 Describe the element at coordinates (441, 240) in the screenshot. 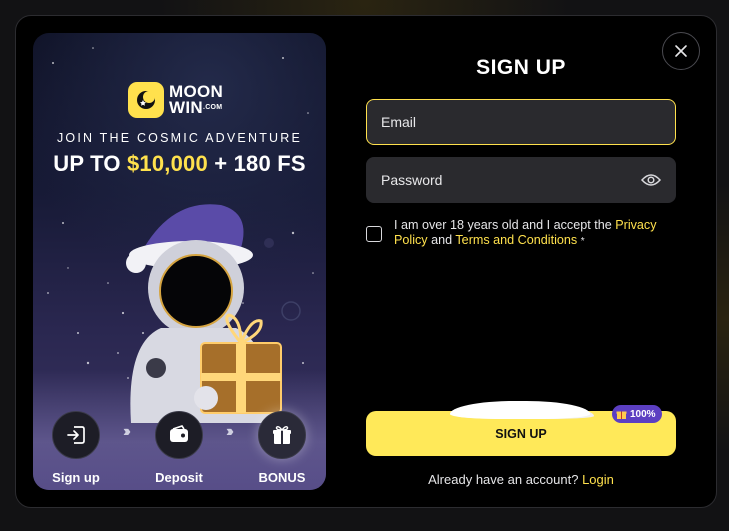

I see `terms-text-and: and` at that location.